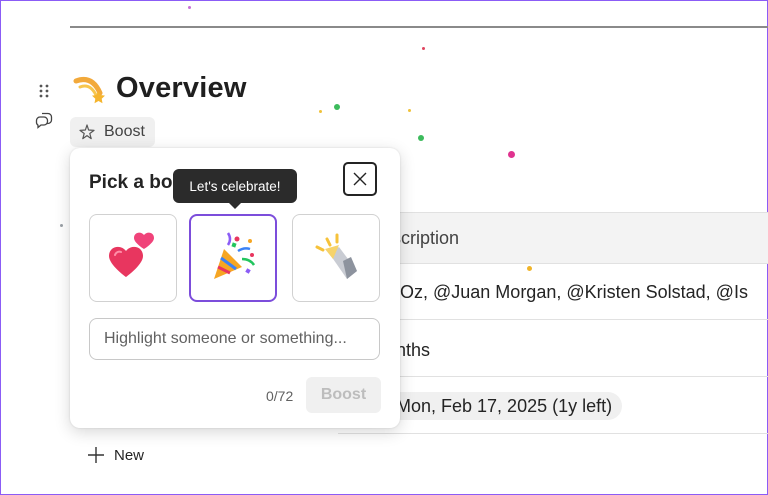  I want to click on boost-chip-button: Boost, so click(112, 132).